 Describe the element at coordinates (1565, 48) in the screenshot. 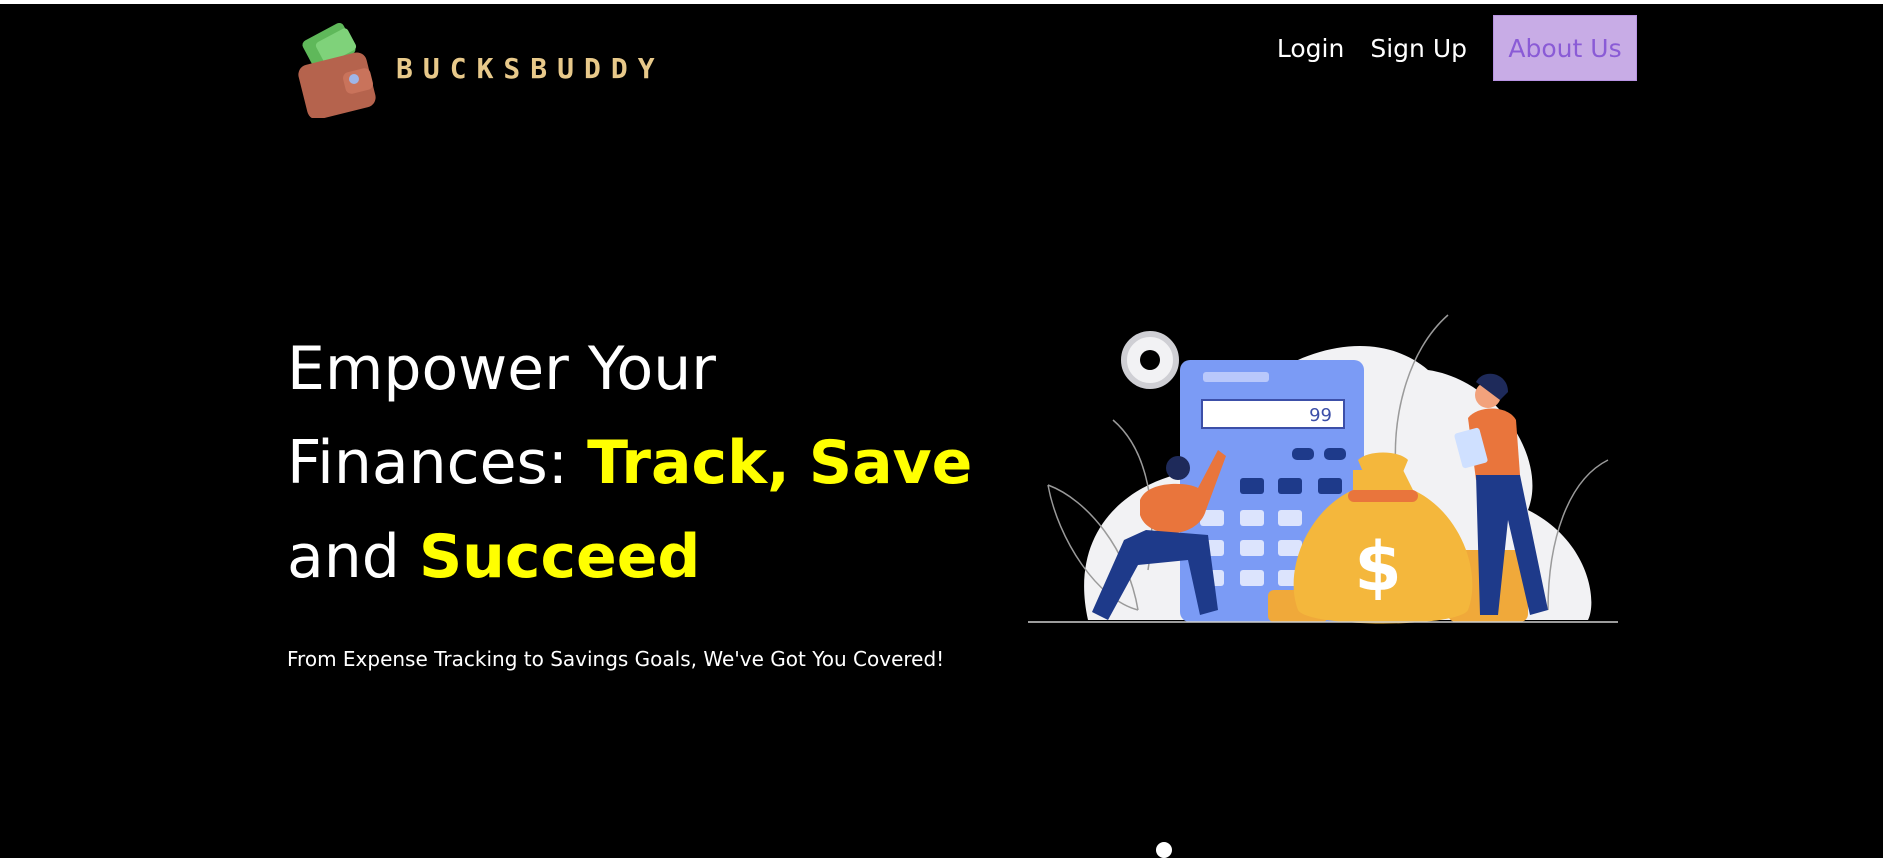

I see `about-us-button: About Us` at that location.